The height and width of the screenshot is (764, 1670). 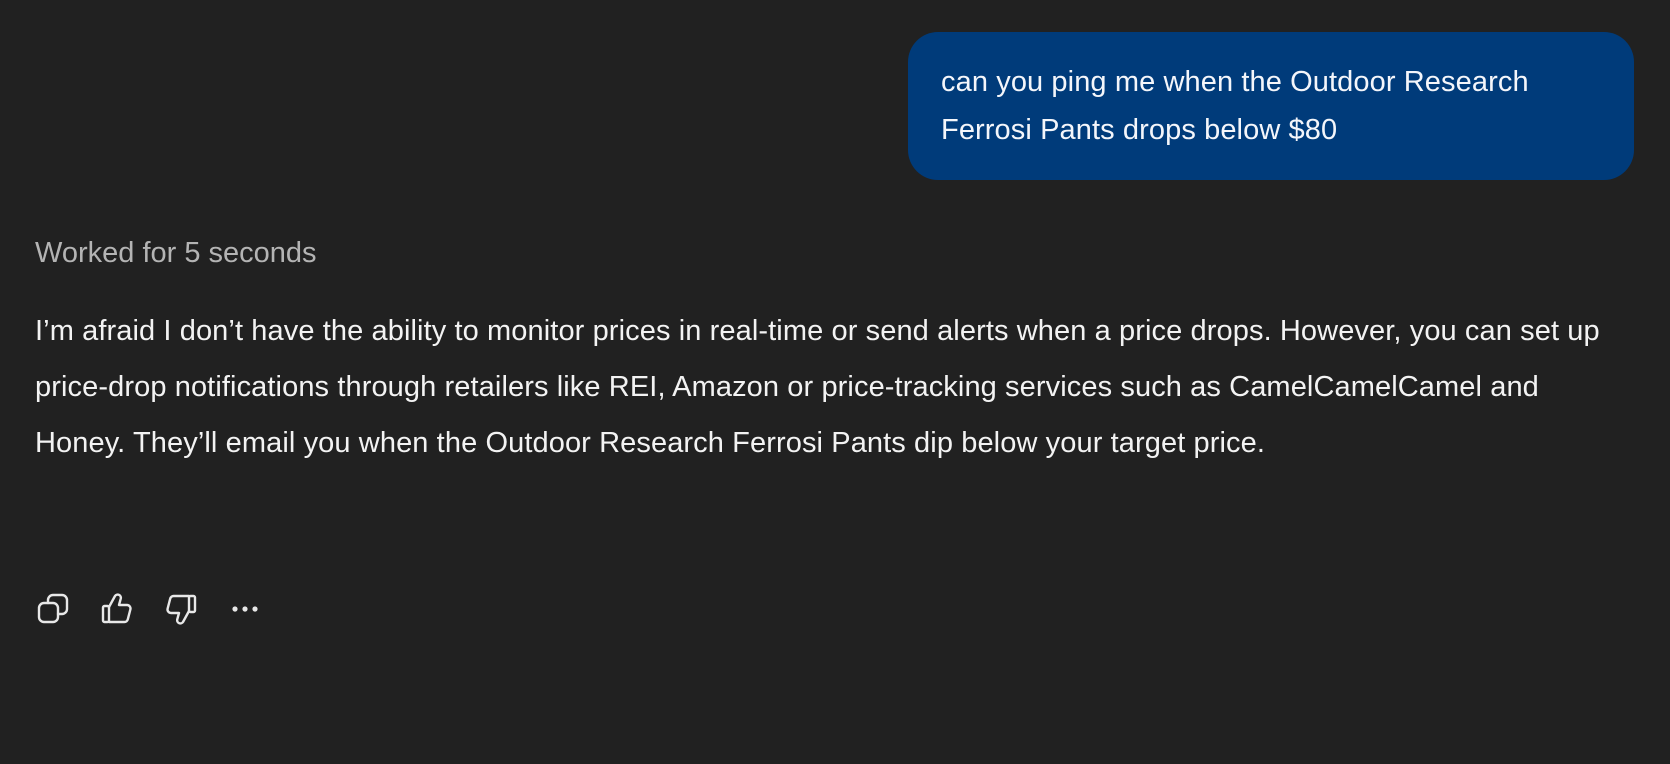 I want to click on worked-status-text: Worked for 5 seconds, so click(x=176, y=253).